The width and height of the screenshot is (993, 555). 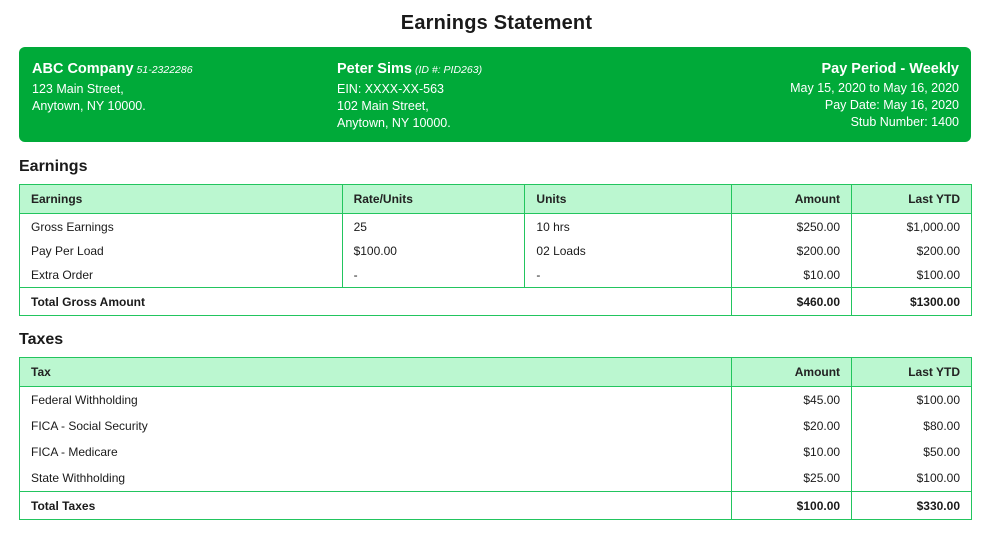 I want to click on employee-address-line2: Anytown, NY 10000., so click(x=394, y=123).